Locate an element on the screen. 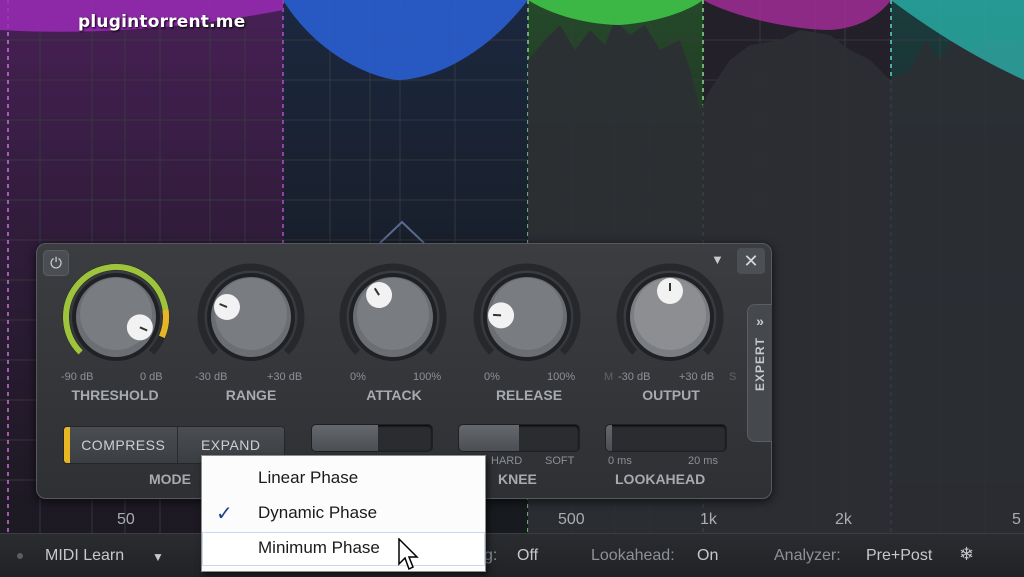  release-label: RELEASE is located at coordinates (529, 395).